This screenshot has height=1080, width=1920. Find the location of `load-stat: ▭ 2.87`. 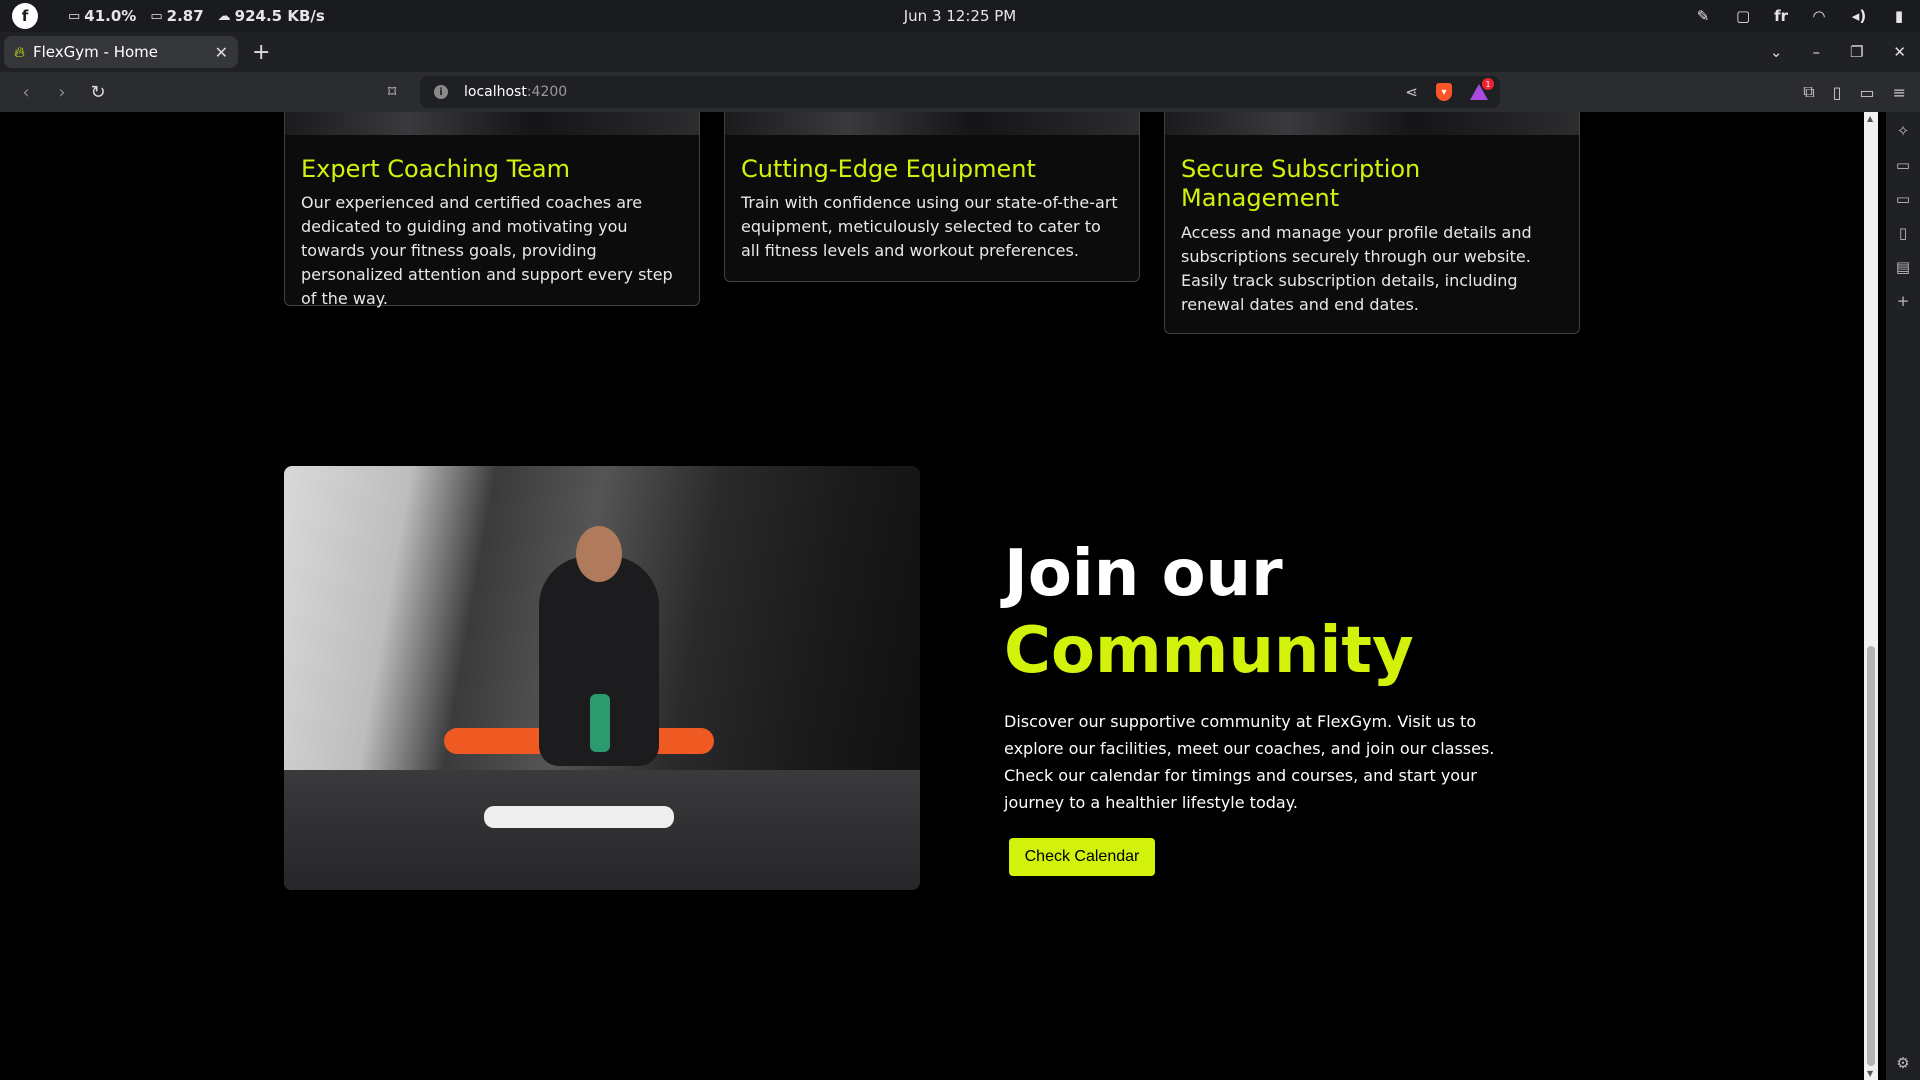

load-stat: ▭ 2.87 is located at coordinates (176, 16).